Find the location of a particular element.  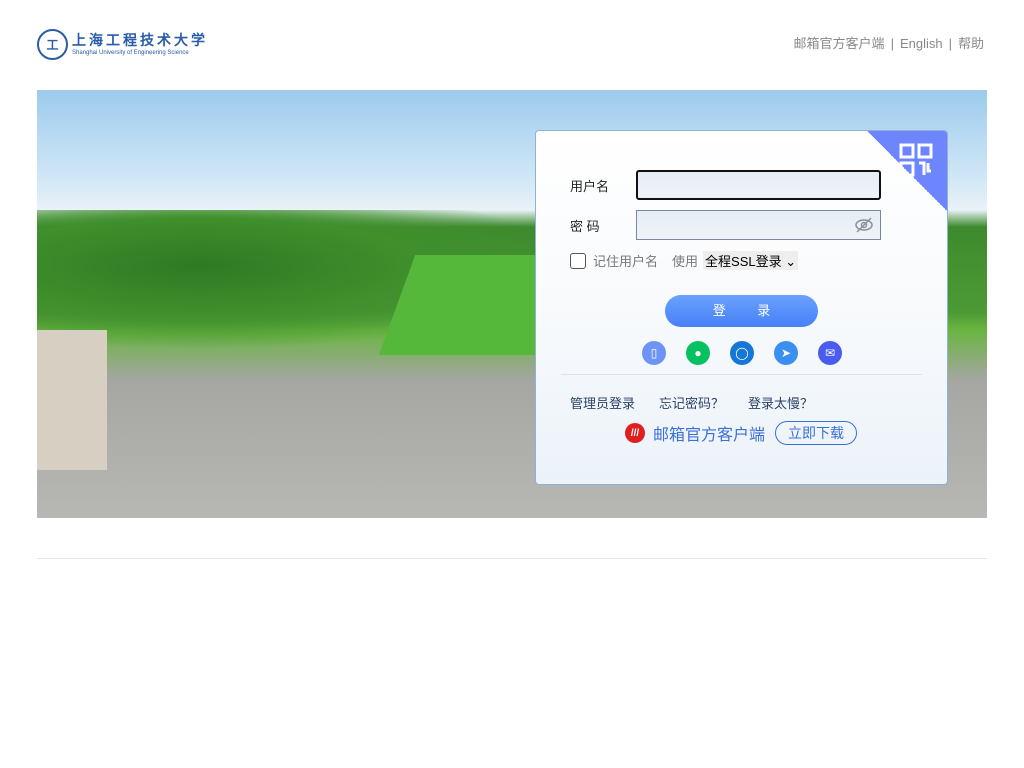

username-input is located at coordinates (758, 185).